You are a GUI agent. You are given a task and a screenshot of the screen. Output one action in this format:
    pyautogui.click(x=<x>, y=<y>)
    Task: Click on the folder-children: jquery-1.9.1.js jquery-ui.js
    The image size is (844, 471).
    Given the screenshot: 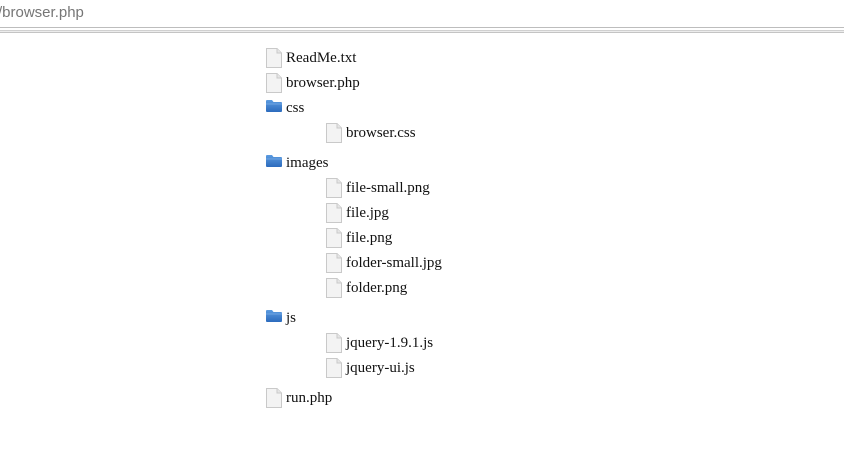 What is the action you would take?
    pyautogui.click(x=354, y=355)
    